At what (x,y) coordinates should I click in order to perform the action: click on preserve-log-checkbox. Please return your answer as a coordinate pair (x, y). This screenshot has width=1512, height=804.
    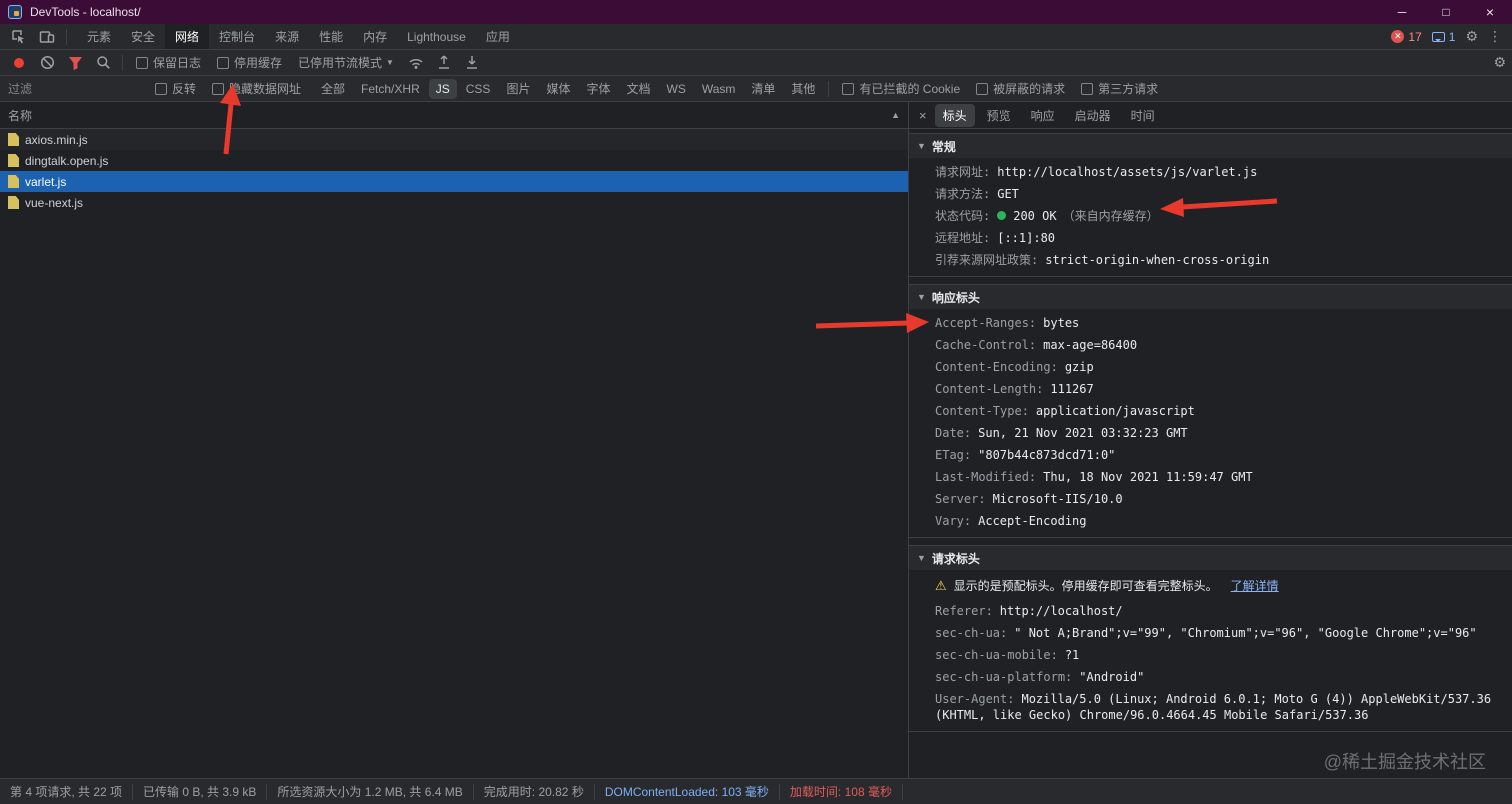
    Looking at the image, I should click on (142, 62).